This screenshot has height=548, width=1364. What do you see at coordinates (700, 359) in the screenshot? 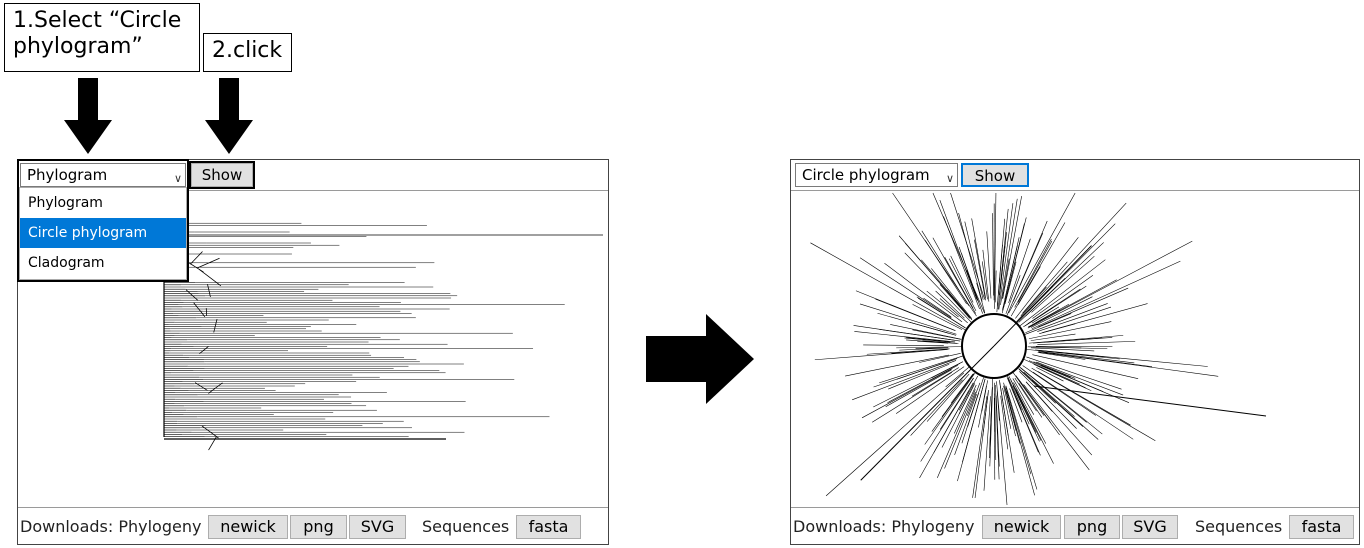
I see `right-arrow-icon` at bounding box center [700, 359].